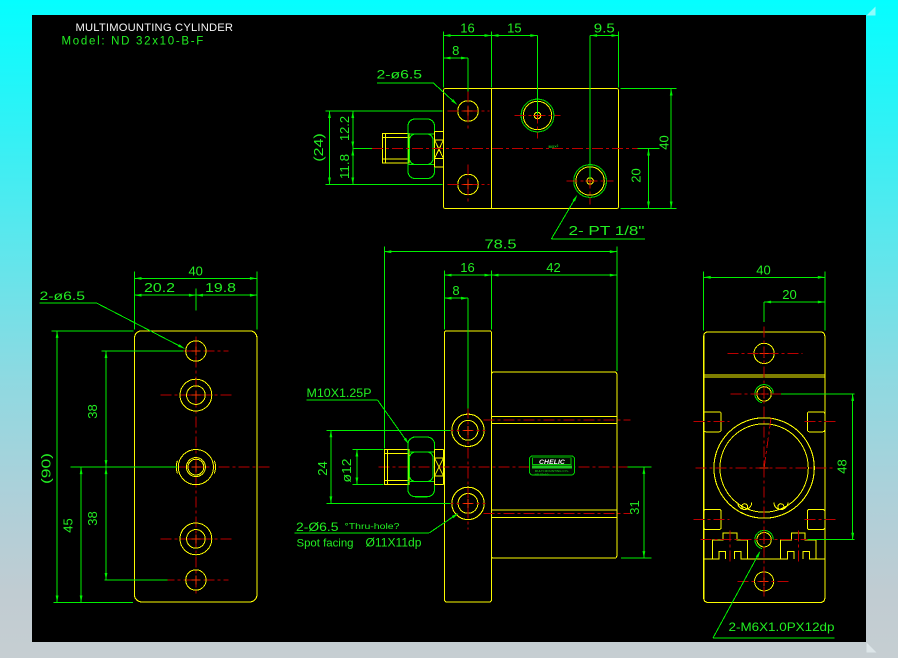 The image size is (898, 658). Describe the element at coordinates (552, 462) in the screenshot. I see `svg-text: CHELIC` at that location.